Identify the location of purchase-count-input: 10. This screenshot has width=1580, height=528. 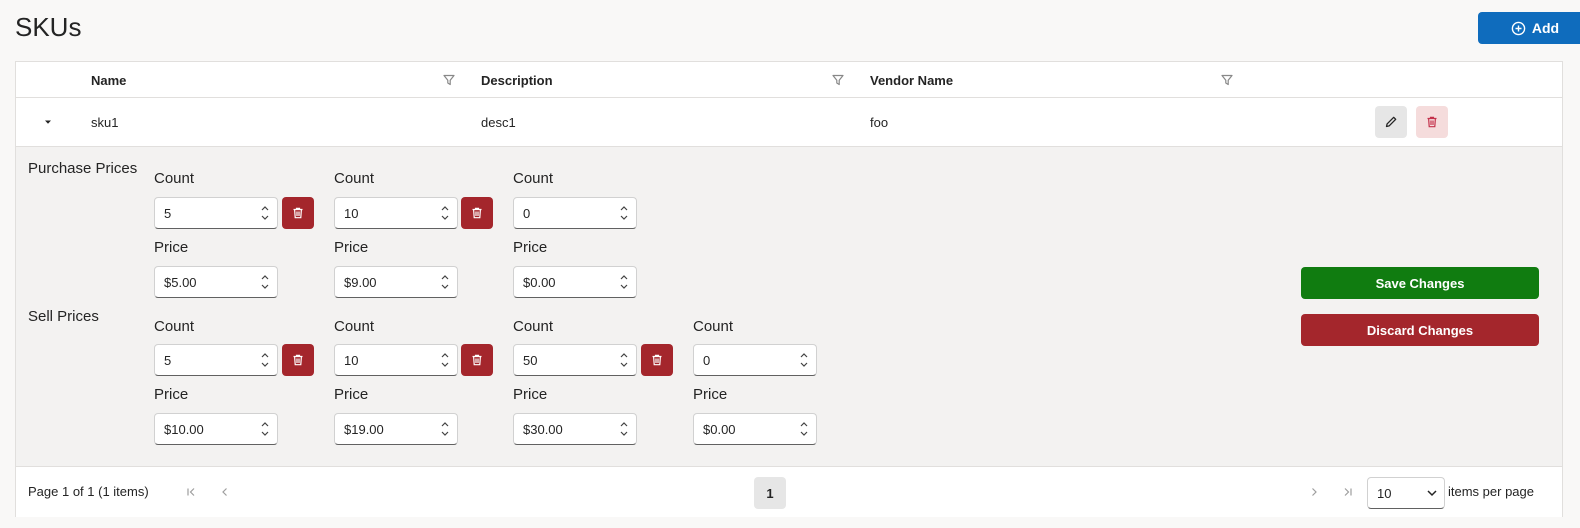
(396, 213).